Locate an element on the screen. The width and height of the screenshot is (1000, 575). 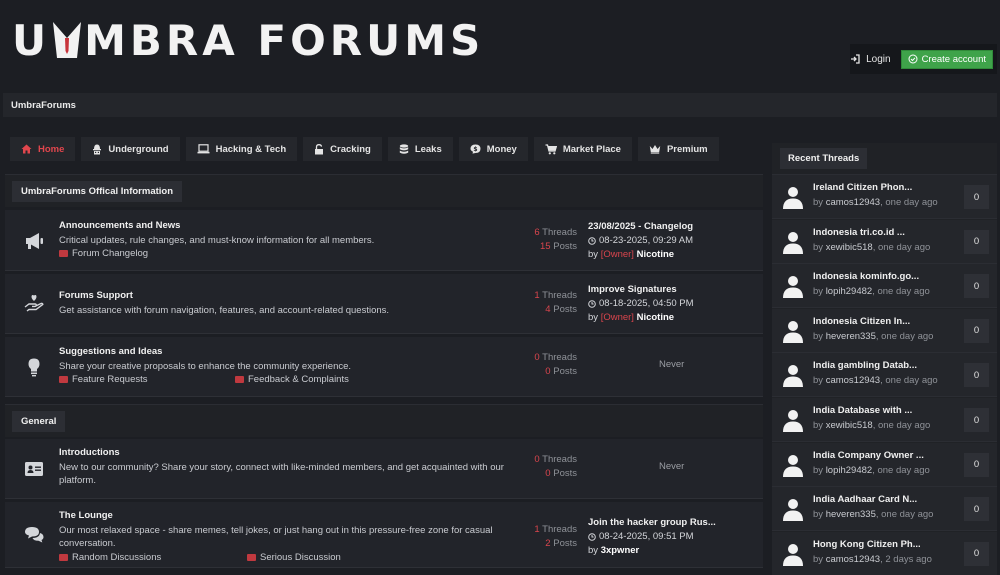
nav-money: $ Money is located at coordinates (493, 149).